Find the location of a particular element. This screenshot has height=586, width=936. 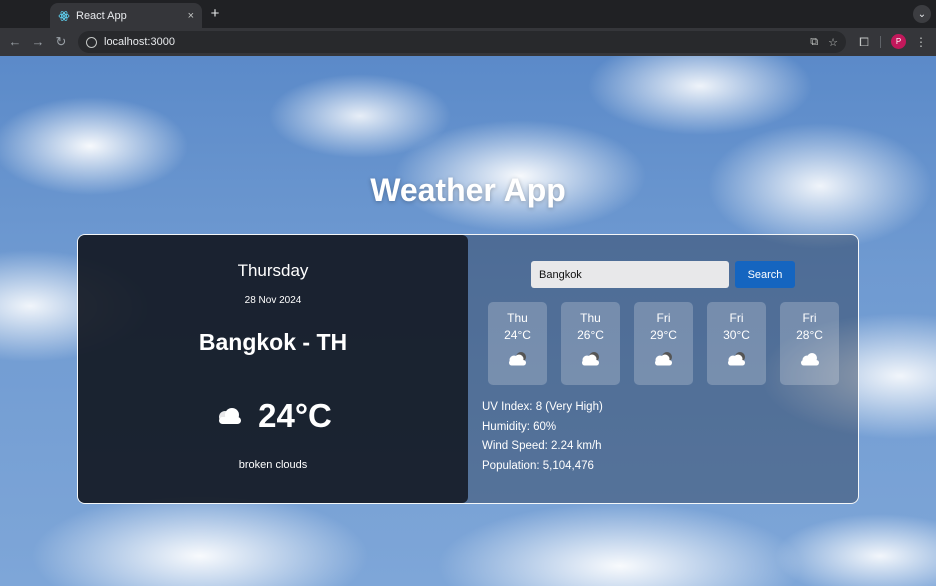

uv-index: UV Index: 8 (Very High) is located at coordinates (542, 407).